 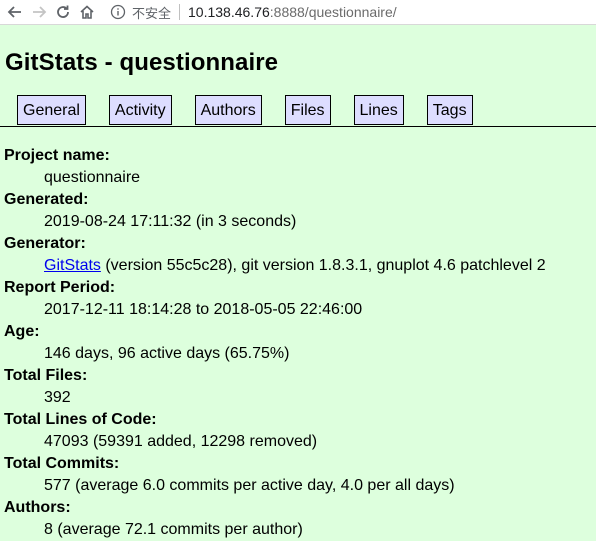 I want to click on total-commits-label: Total Commits:, so click(x=62, y=463).